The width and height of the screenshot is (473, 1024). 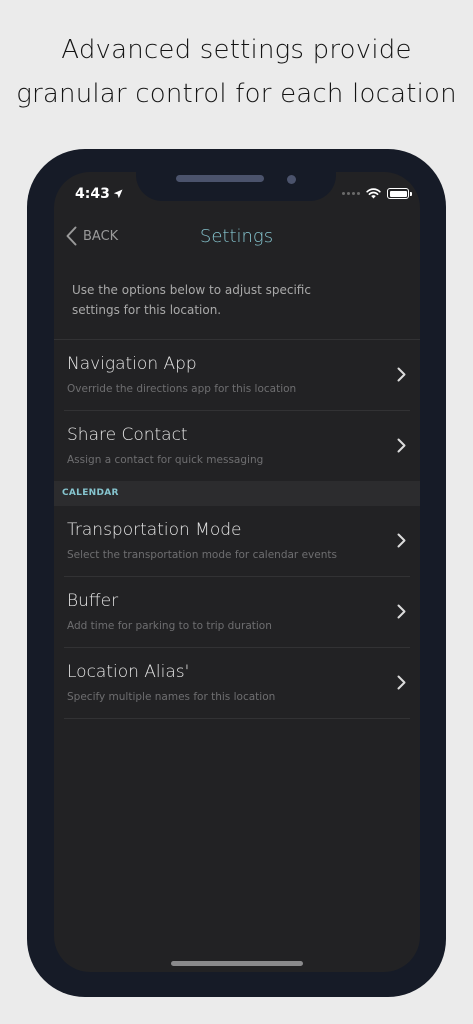 I want to click on headline-line-1: Advanced settings provide, so click(x=236, y=50).